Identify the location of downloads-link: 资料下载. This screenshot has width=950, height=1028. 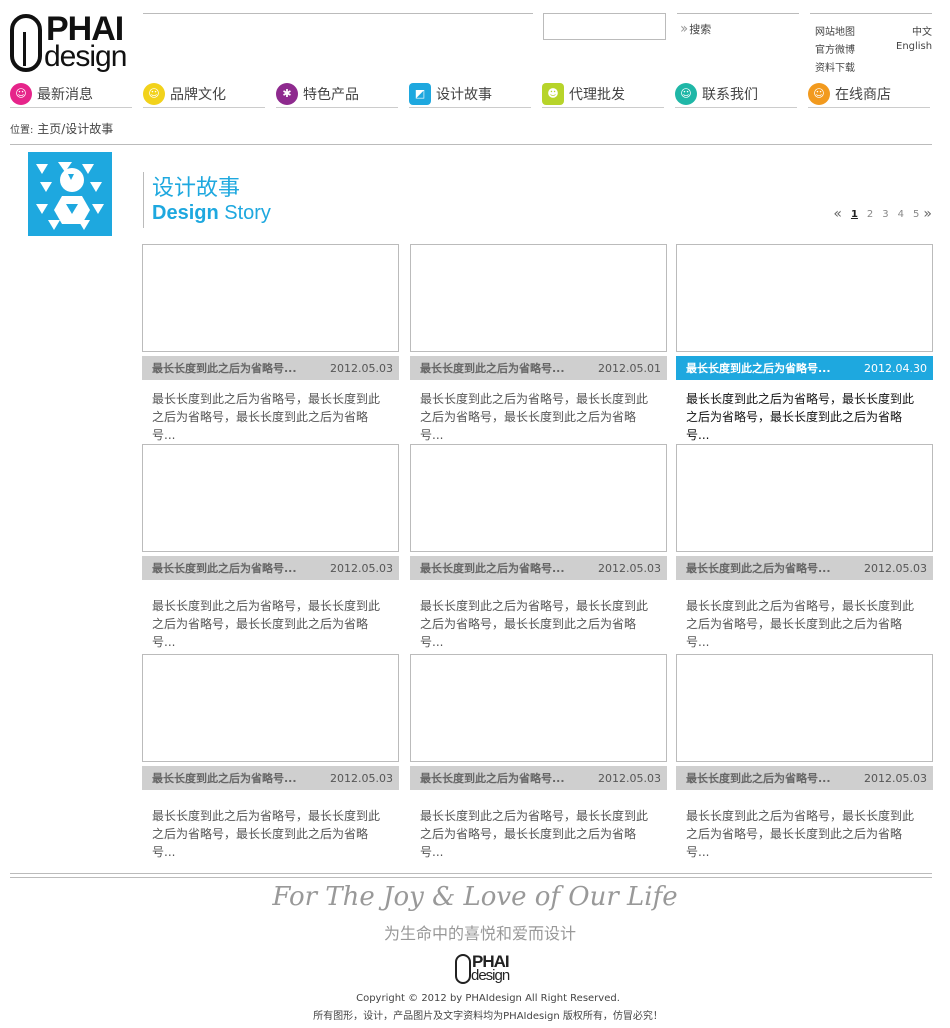
(835, 66).